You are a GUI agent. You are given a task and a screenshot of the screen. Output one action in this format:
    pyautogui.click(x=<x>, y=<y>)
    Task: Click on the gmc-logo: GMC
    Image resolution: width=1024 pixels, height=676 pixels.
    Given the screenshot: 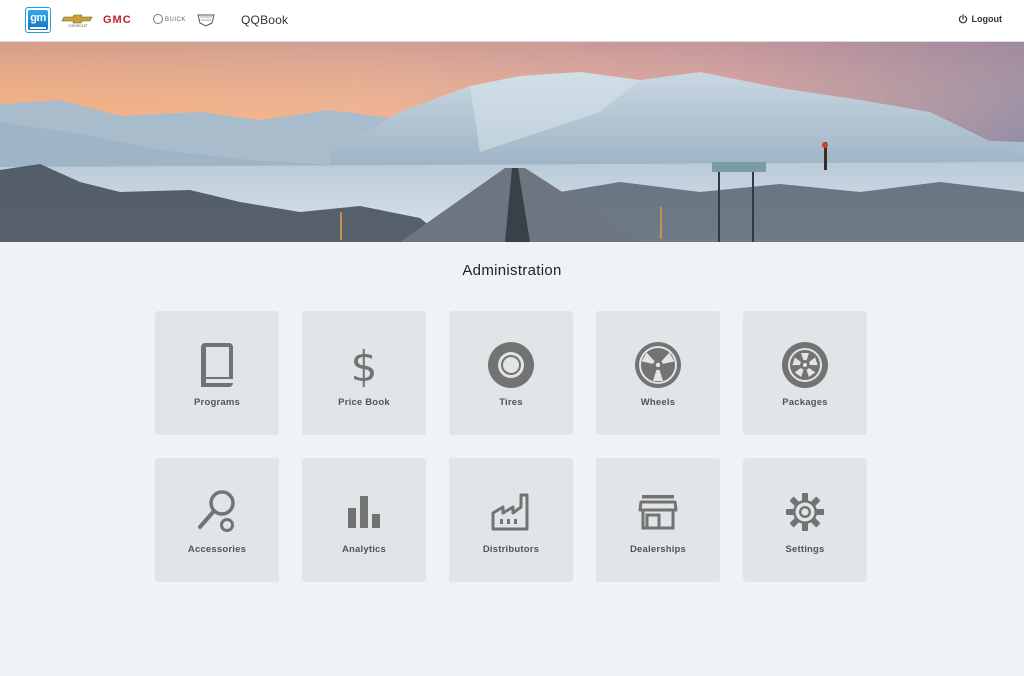 What is the action you would take?
    pyautogui.click(x=117, y=20)
    